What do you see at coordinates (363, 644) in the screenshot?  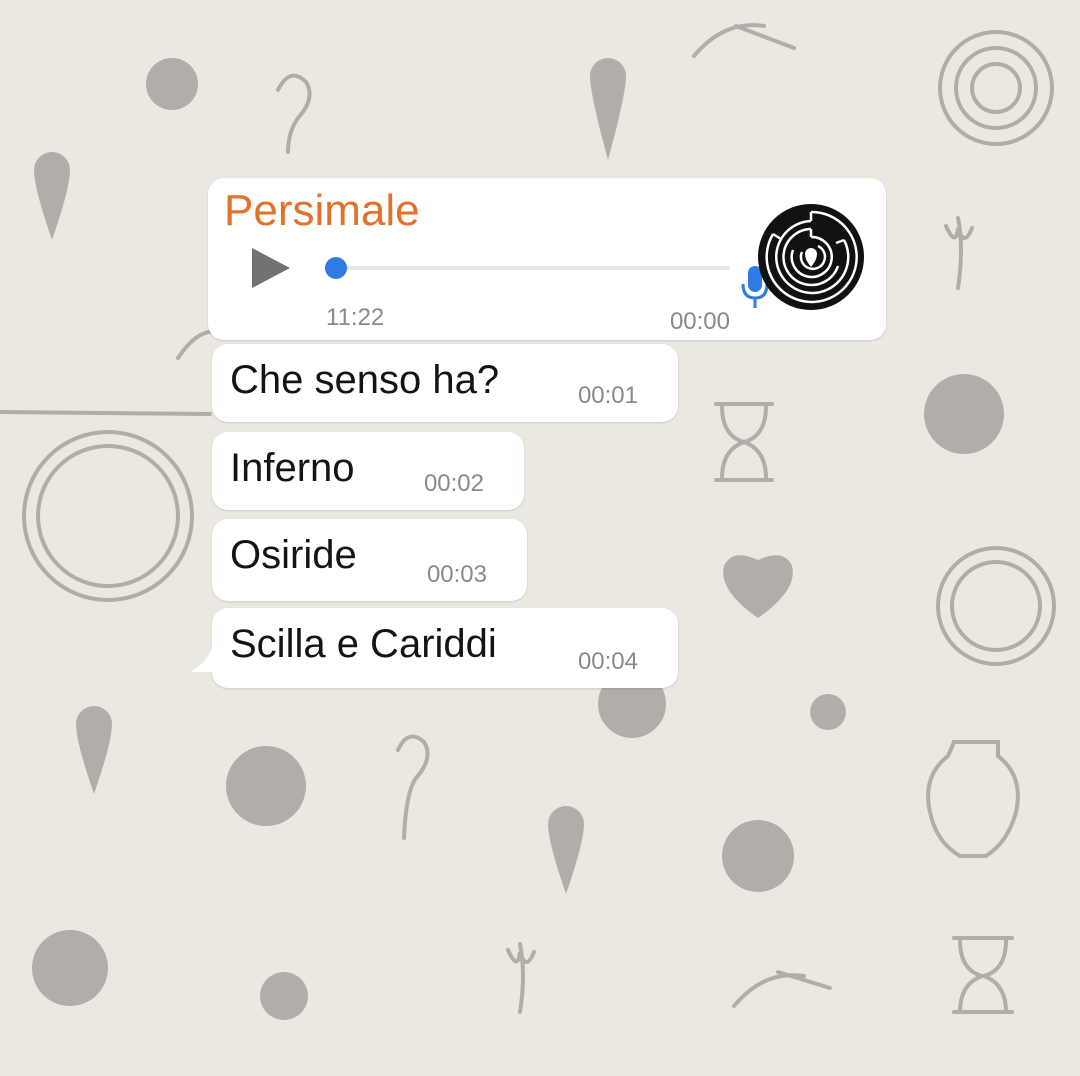 I see `message-text: Scilla e Cariddi` at bounding box center [363, 644].